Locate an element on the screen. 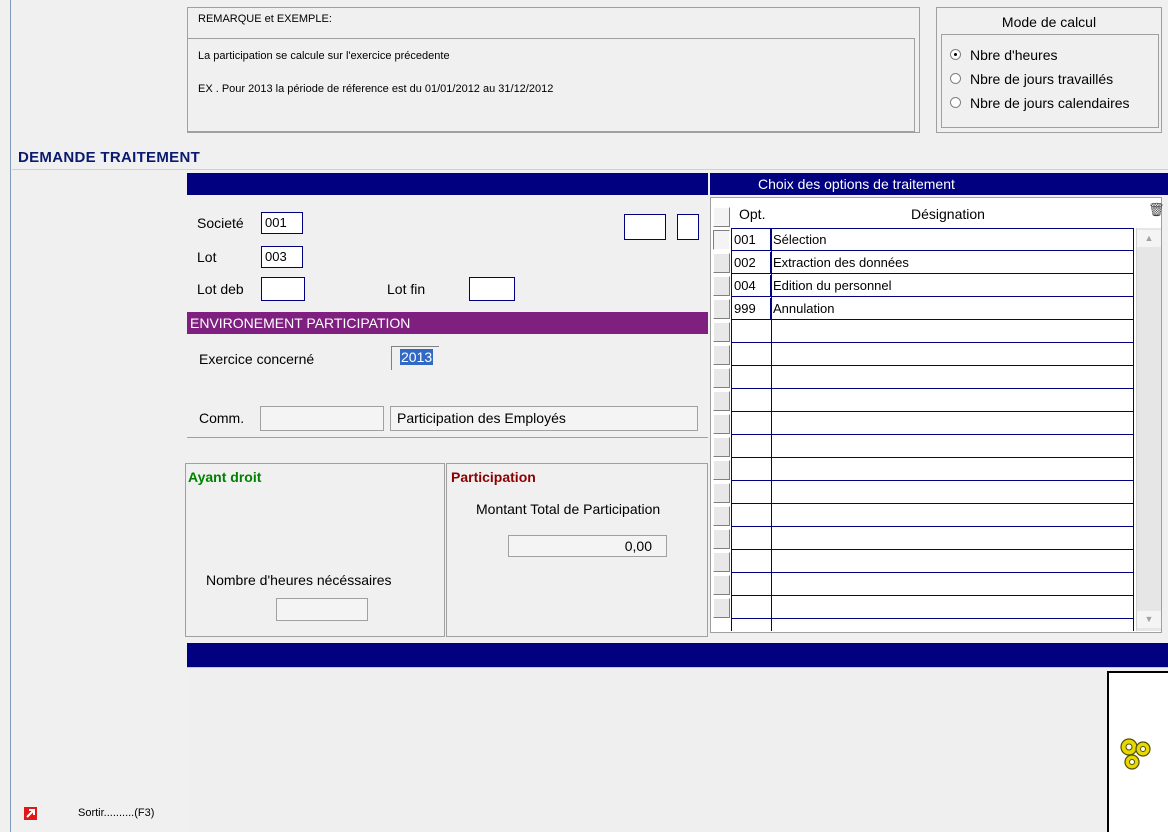 Image resolution: width=1168 pixels, height=832 pixels. vertical-scrollbar: ▲ ▼ is located at coordinates (1148, 429).